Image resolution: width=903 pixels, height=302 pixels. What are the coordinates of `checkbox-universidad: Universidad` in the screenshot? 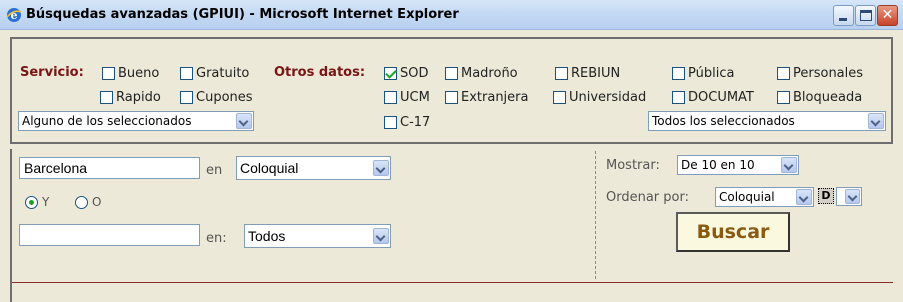 It's located at (599, 97).